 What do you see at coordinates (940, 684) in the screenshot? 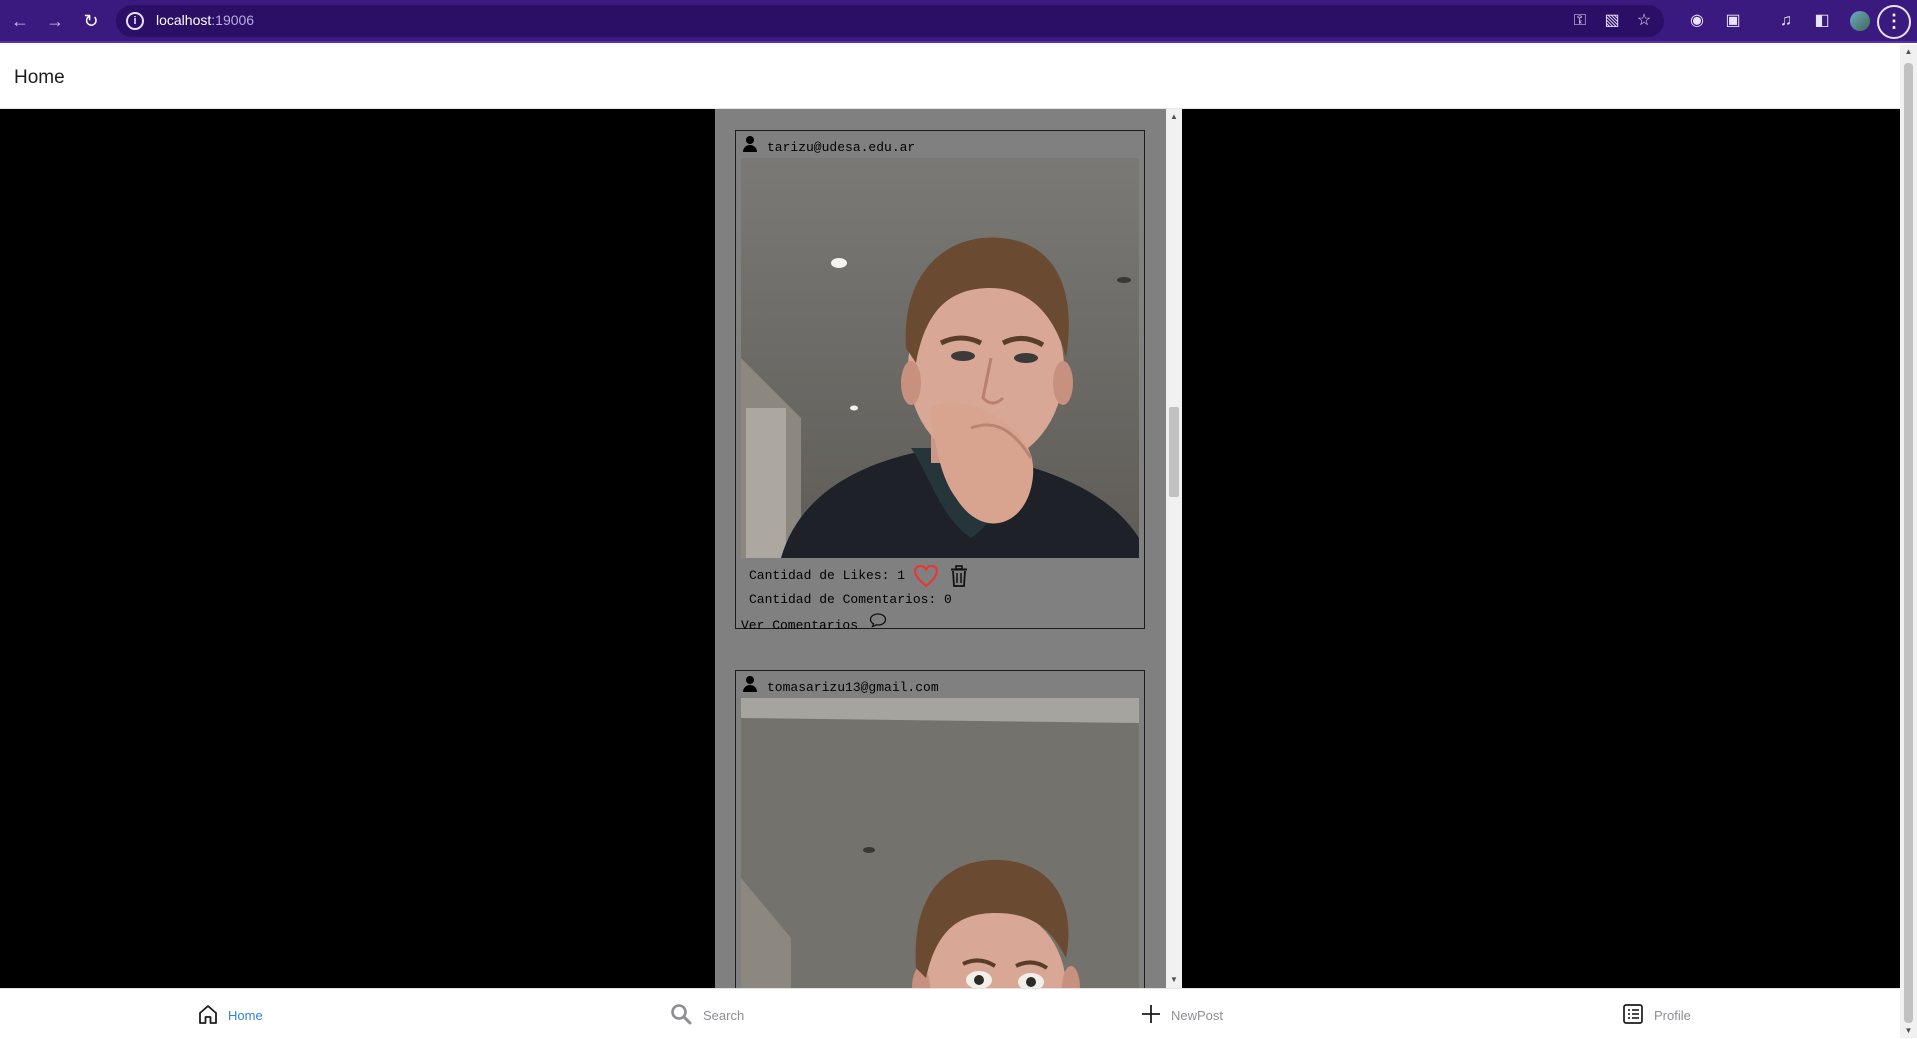
I see `post-header: tomasarizu13@gmail.com` at bounding box center [940, 684].